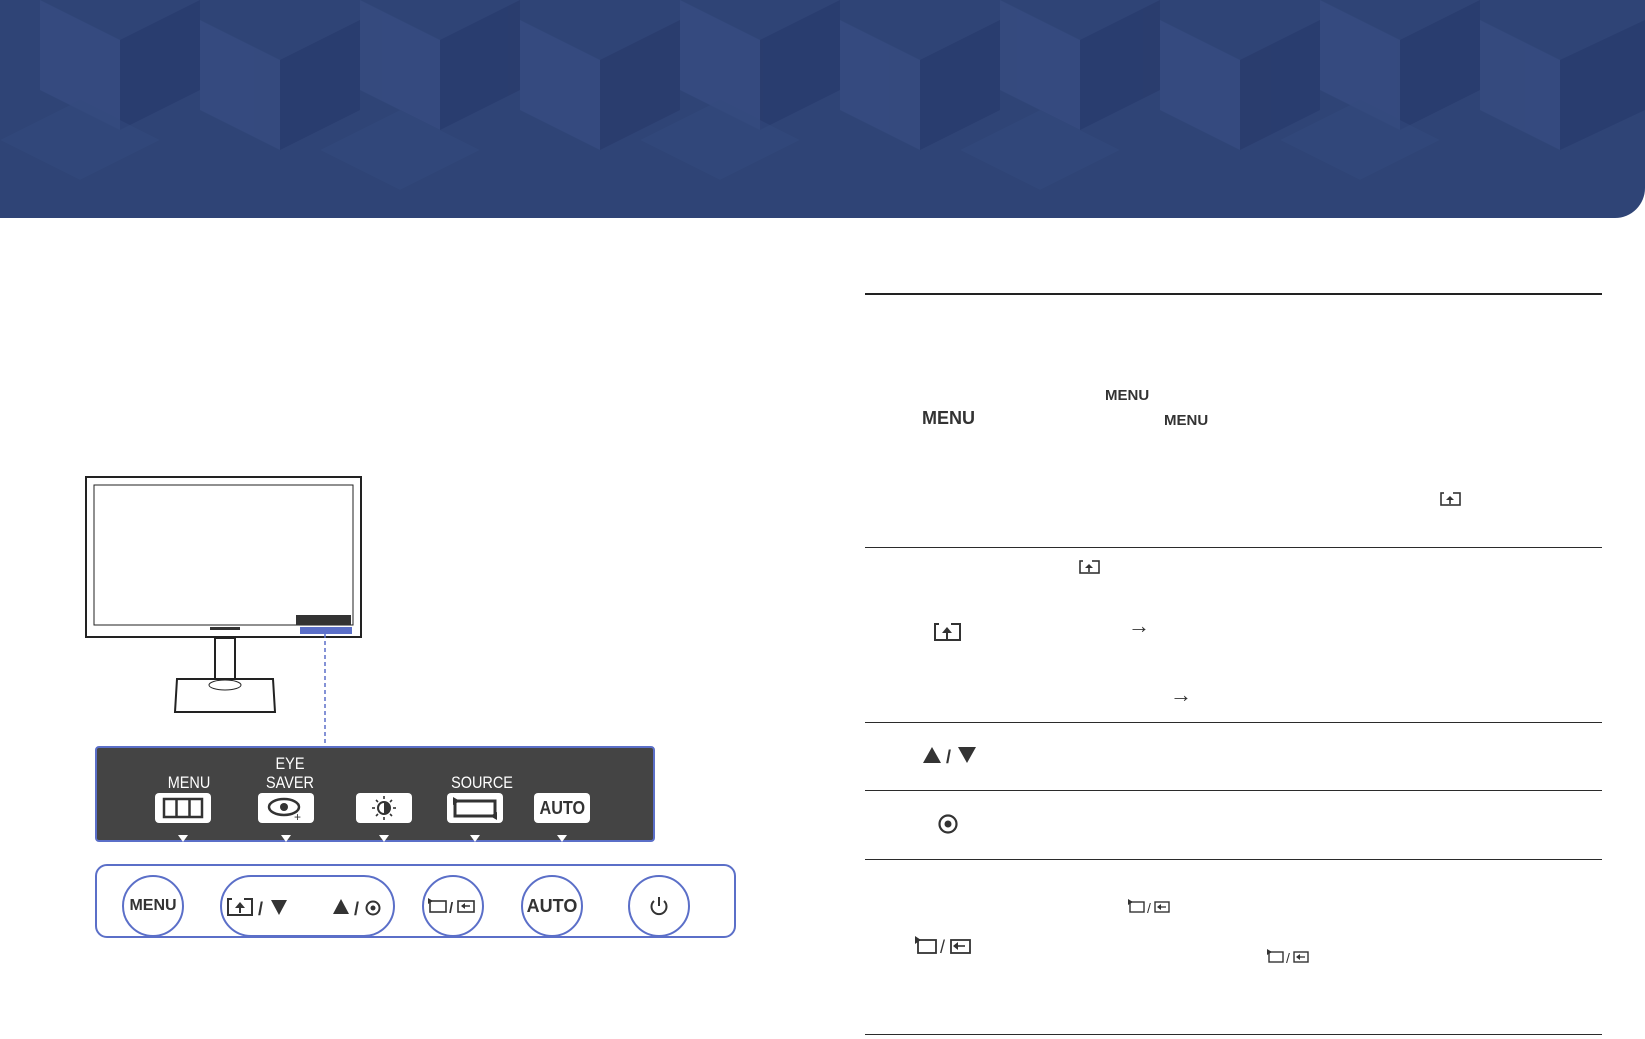 Image resolution: width=1645 pixels, height=1039 pixels. I want to click on panel-label-source: SOURCE, so click(482, 782).